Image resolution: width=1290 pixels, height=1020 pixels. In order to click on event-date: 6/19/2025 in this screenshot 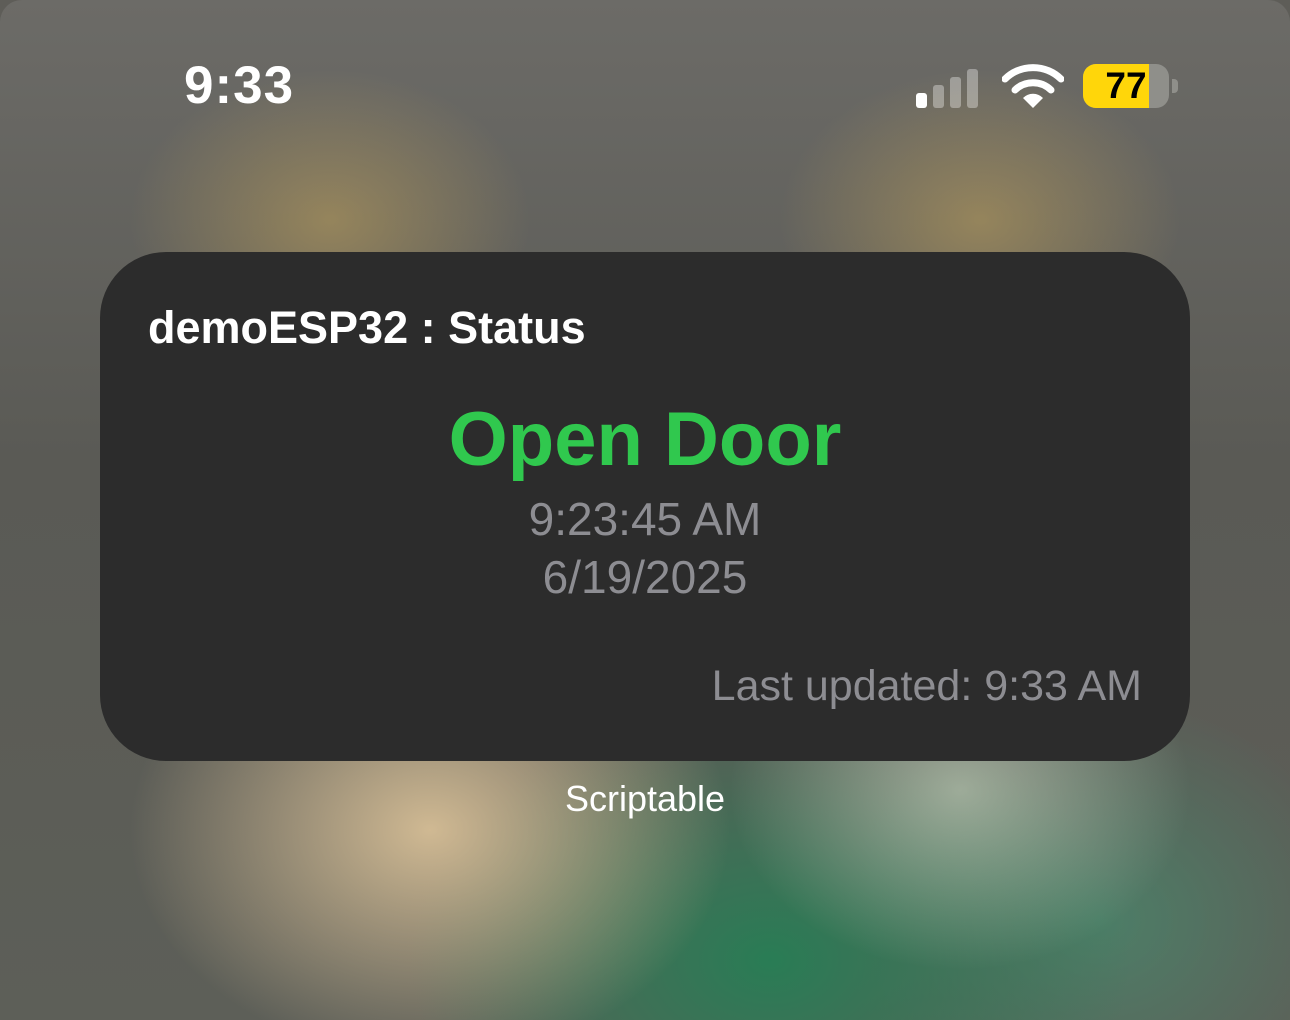, I will do `click(645, 577)`.